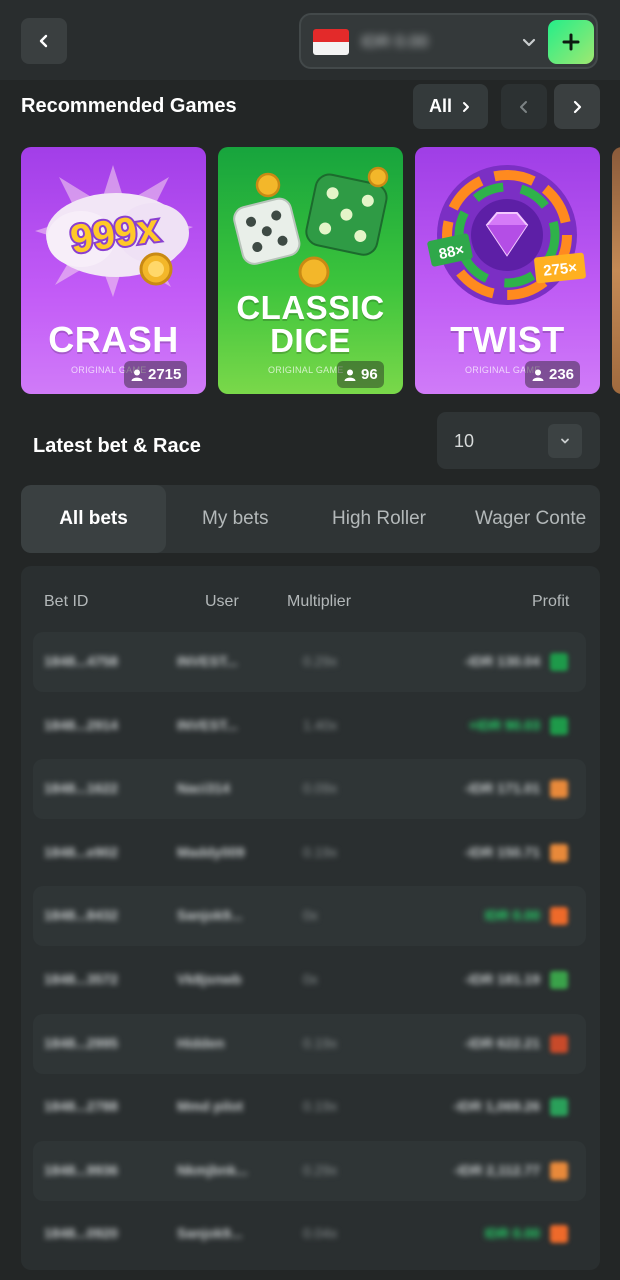 The width and height of the screenshot is (620, 1280). I want to click on table-row: 1848...3572 Vk8jsnwb 0x -IDR 181.19, so click(309, 980).